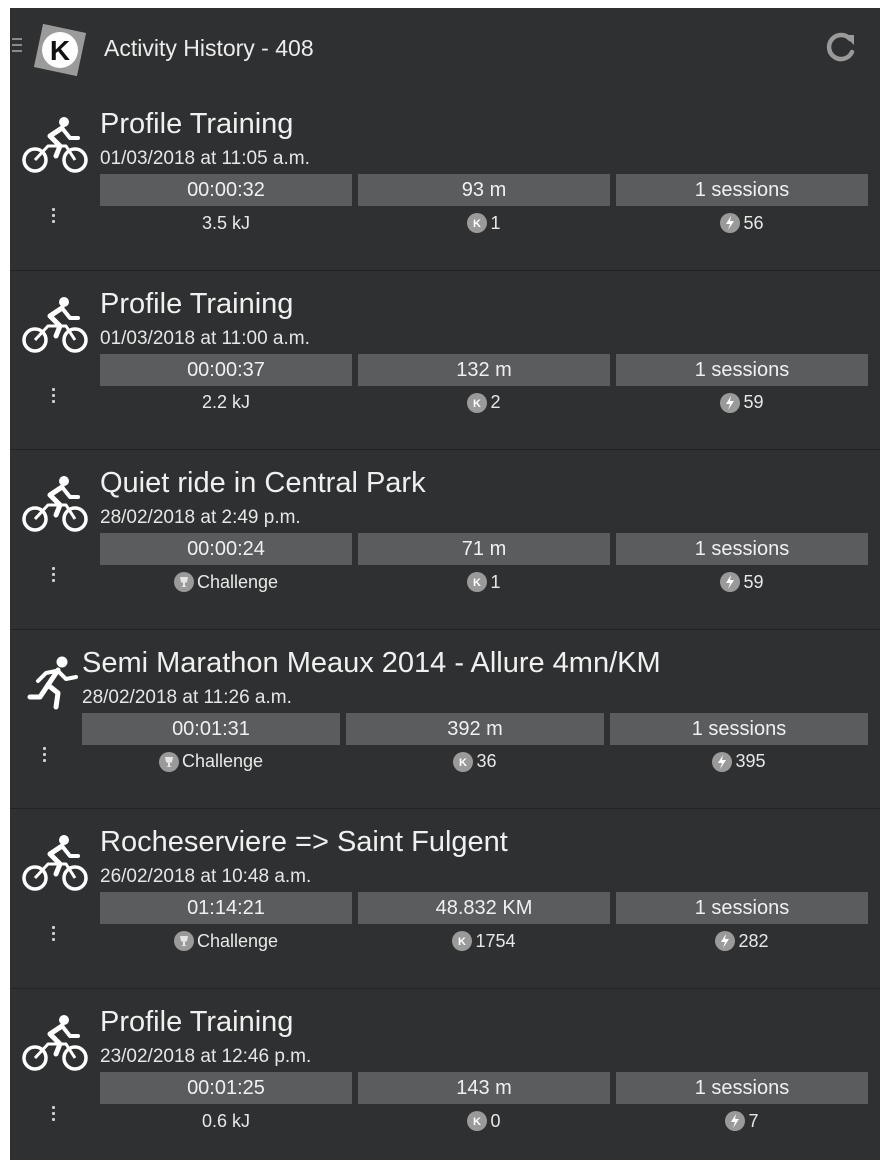  Describe the element at coordinates (187, 697) in the screenshot. I see `activity-date: 28/02/2018 at 11:26 a.m.` at that location.